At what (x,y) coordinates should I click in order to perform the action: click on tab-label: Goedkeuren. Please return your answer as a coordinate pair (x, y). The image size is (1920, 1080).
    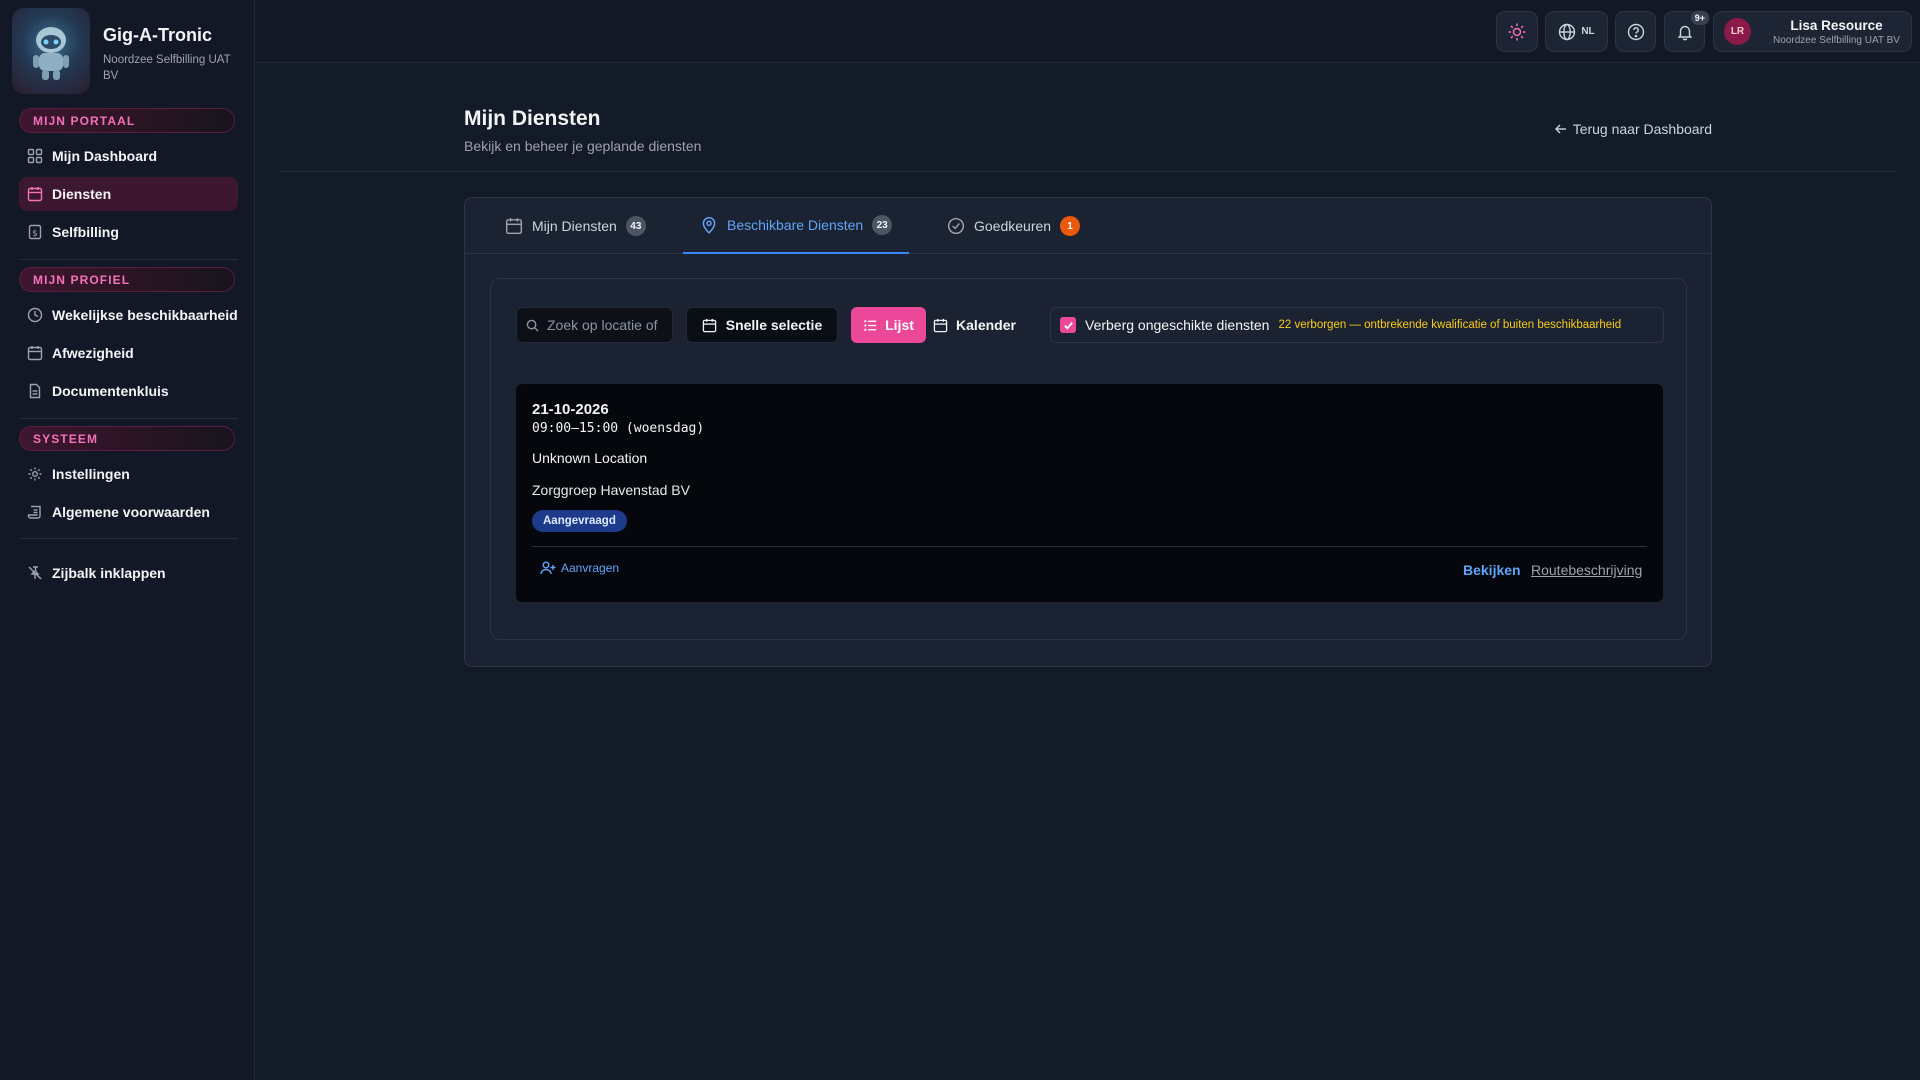
    Looking at the image, I should click on (1013, 226).